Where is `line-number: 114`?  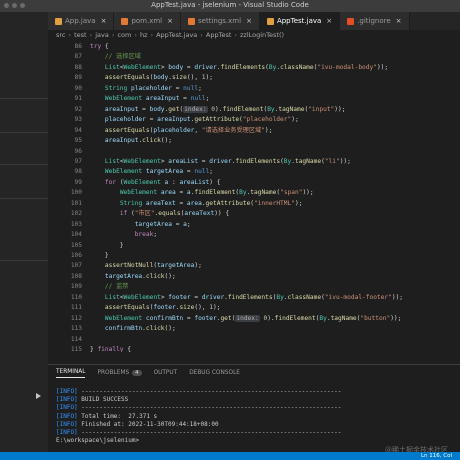
line-number: 114 is located at coordinates (76, 339).